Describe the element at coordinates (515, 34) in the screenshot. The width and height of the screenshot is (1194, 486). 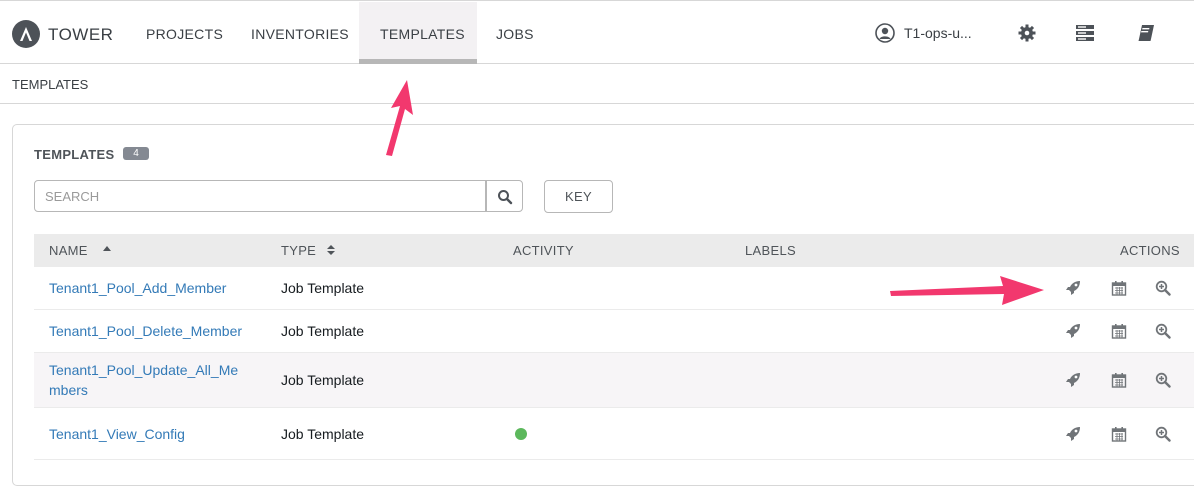
I see `nav-jobs: JOBS` at that location.